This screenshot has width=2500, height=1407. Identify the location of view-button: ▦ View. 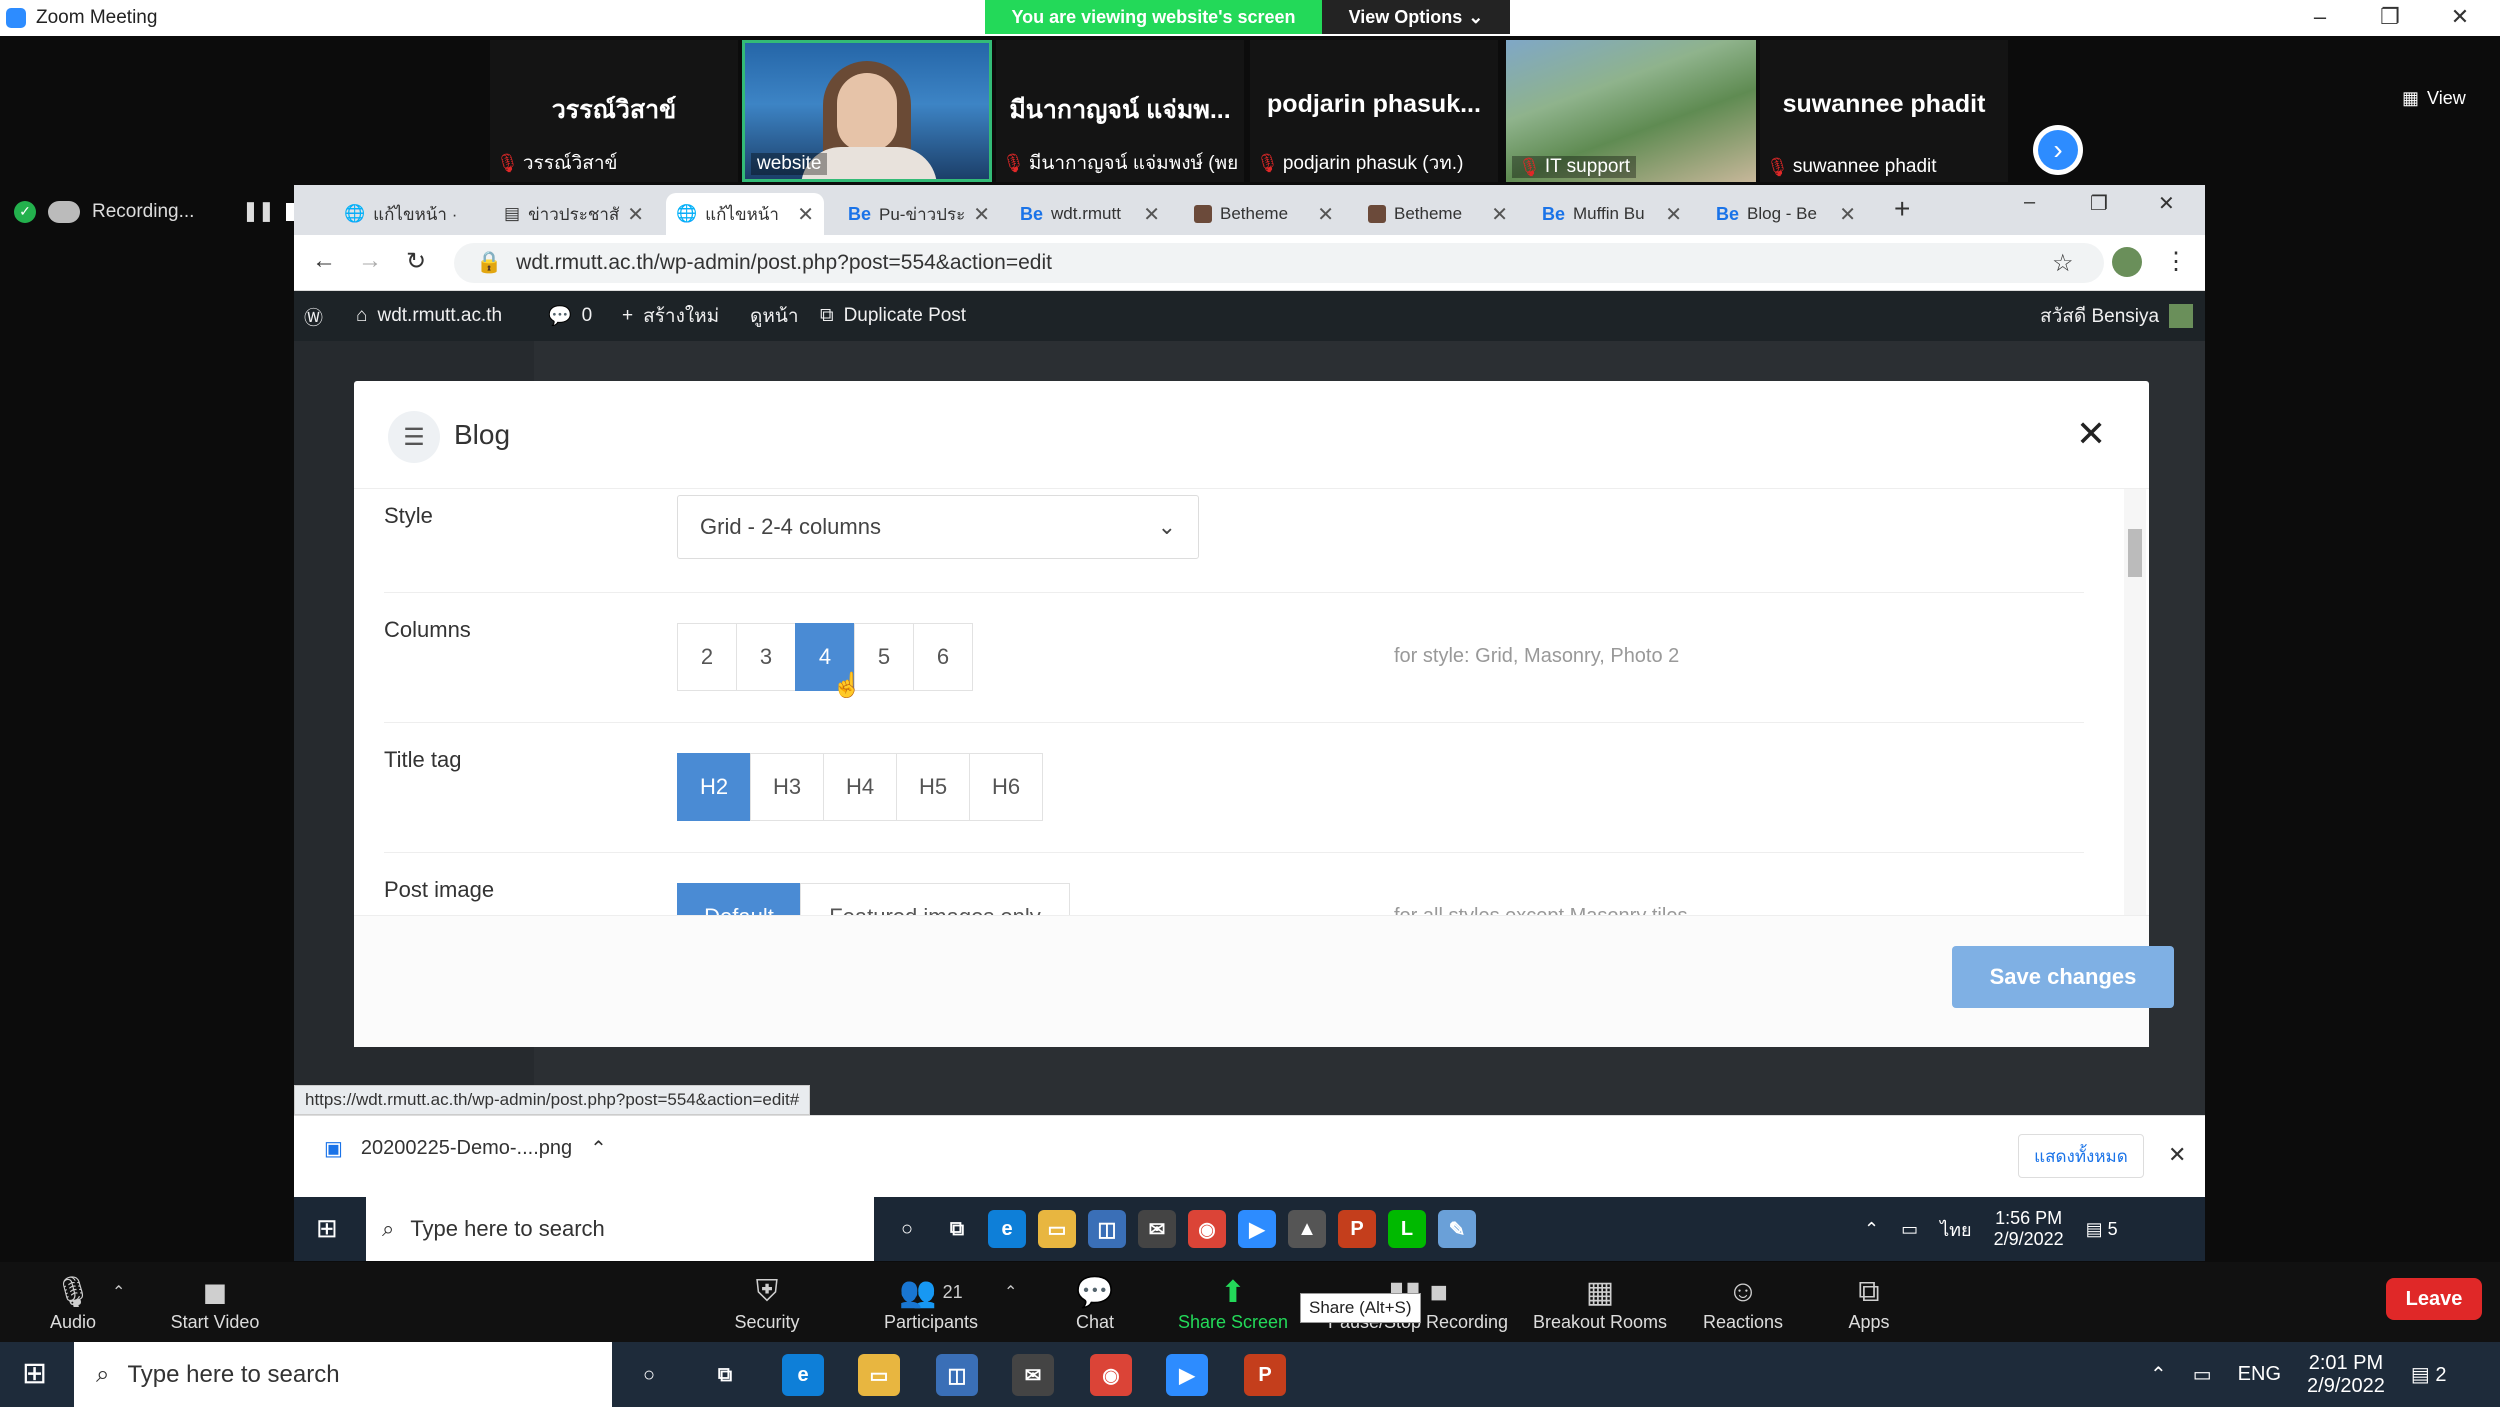
(2434, 98).